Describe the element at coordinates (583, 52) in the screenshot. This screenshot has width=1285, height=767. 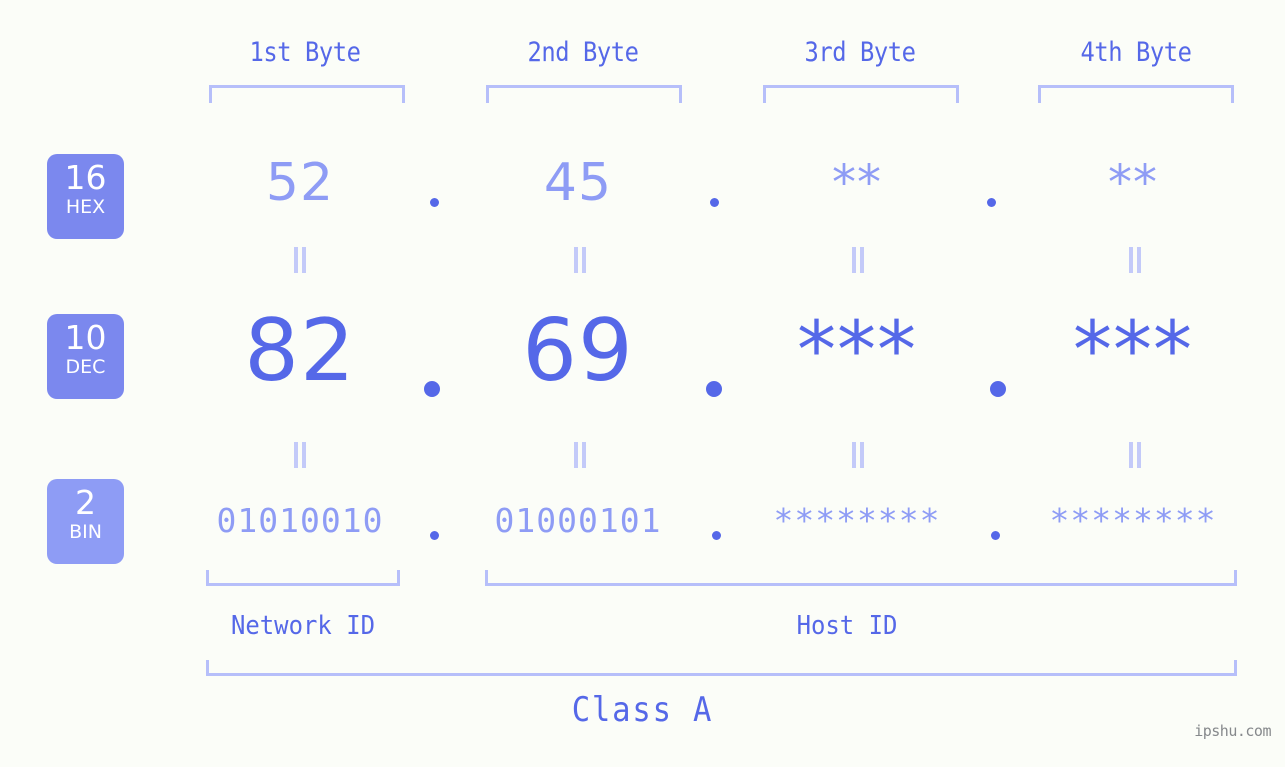
I see `byte-header-2: 2nd Byte` at that location.